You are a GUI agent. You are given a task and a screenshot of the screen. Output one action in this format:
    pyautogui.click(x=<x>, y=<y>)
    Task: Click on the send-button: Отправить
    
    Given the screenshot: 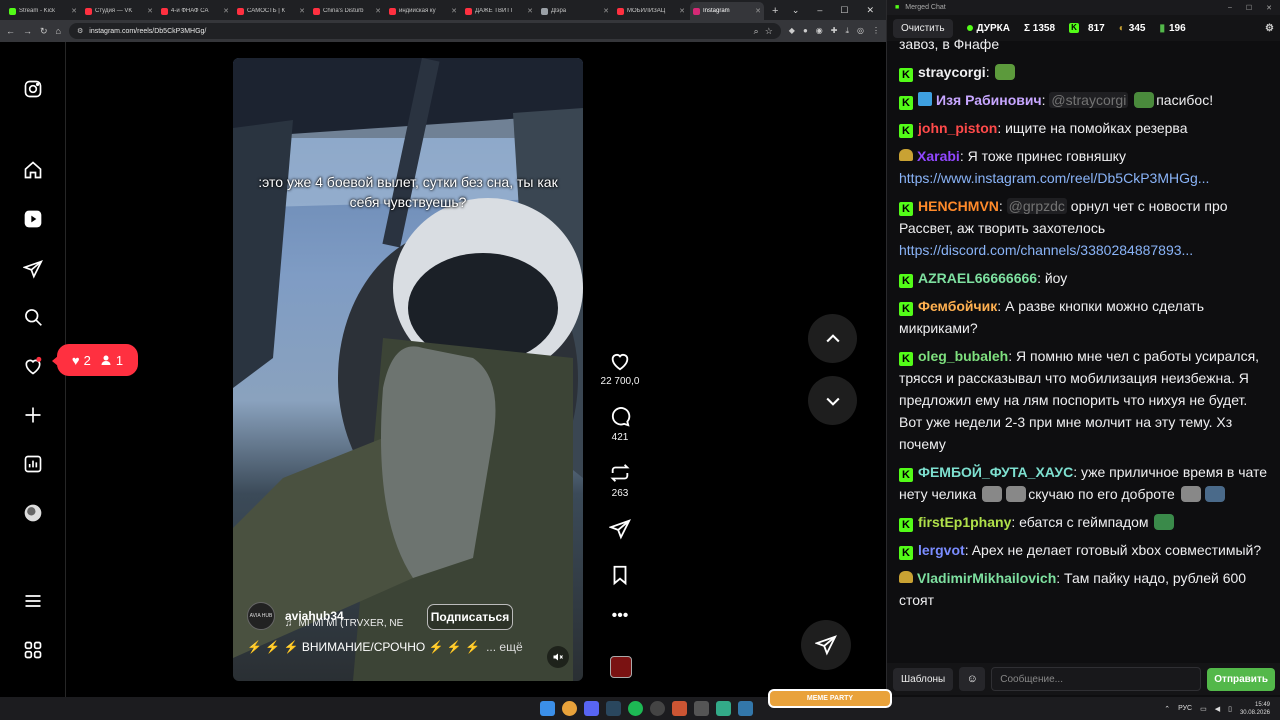 What is the action you would take?
    pyautogui.click(x=1241, y=679)
    